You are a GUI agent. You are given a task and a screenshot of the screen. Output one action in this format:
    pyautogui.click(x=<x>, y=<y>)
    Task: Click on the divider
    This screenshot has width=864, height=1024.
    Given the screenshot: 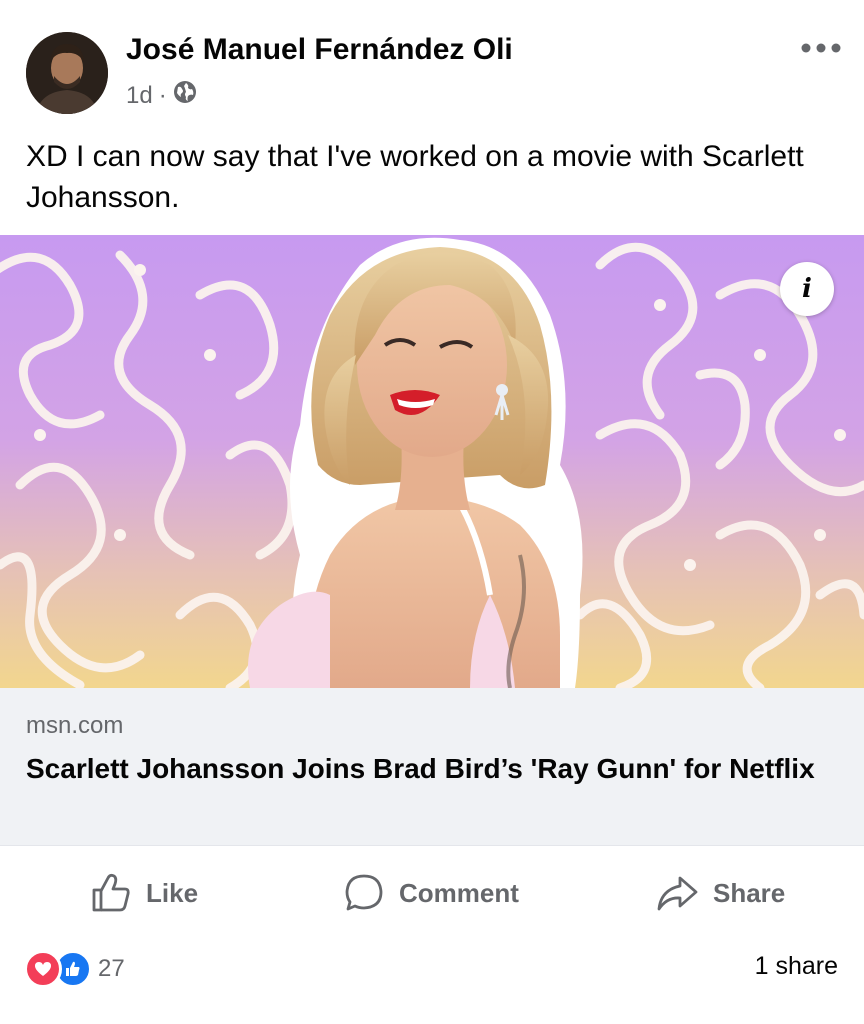 What is the action you would take?
    pyautogui.click(x=432, y=845)
    